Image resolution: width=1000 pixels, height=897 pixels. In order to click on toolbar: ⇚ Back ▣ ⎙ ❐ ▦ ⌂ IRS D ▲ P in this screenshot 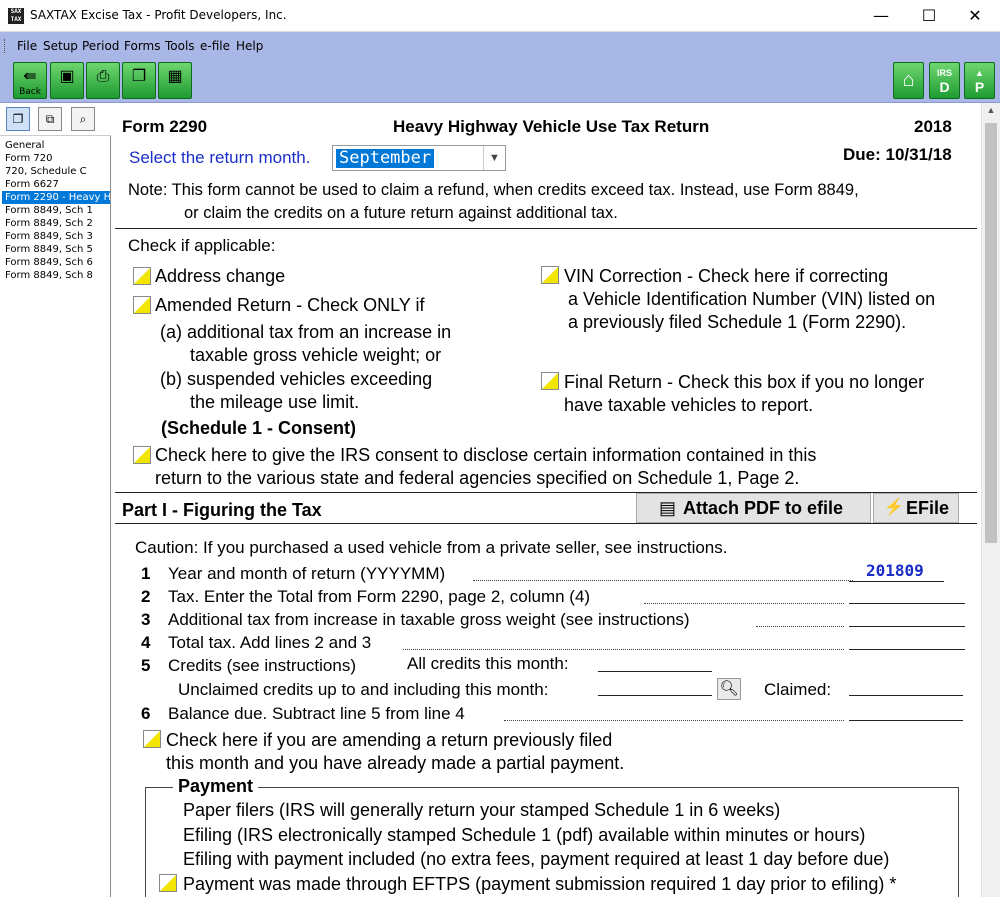, I will do `click(500, 81)`.